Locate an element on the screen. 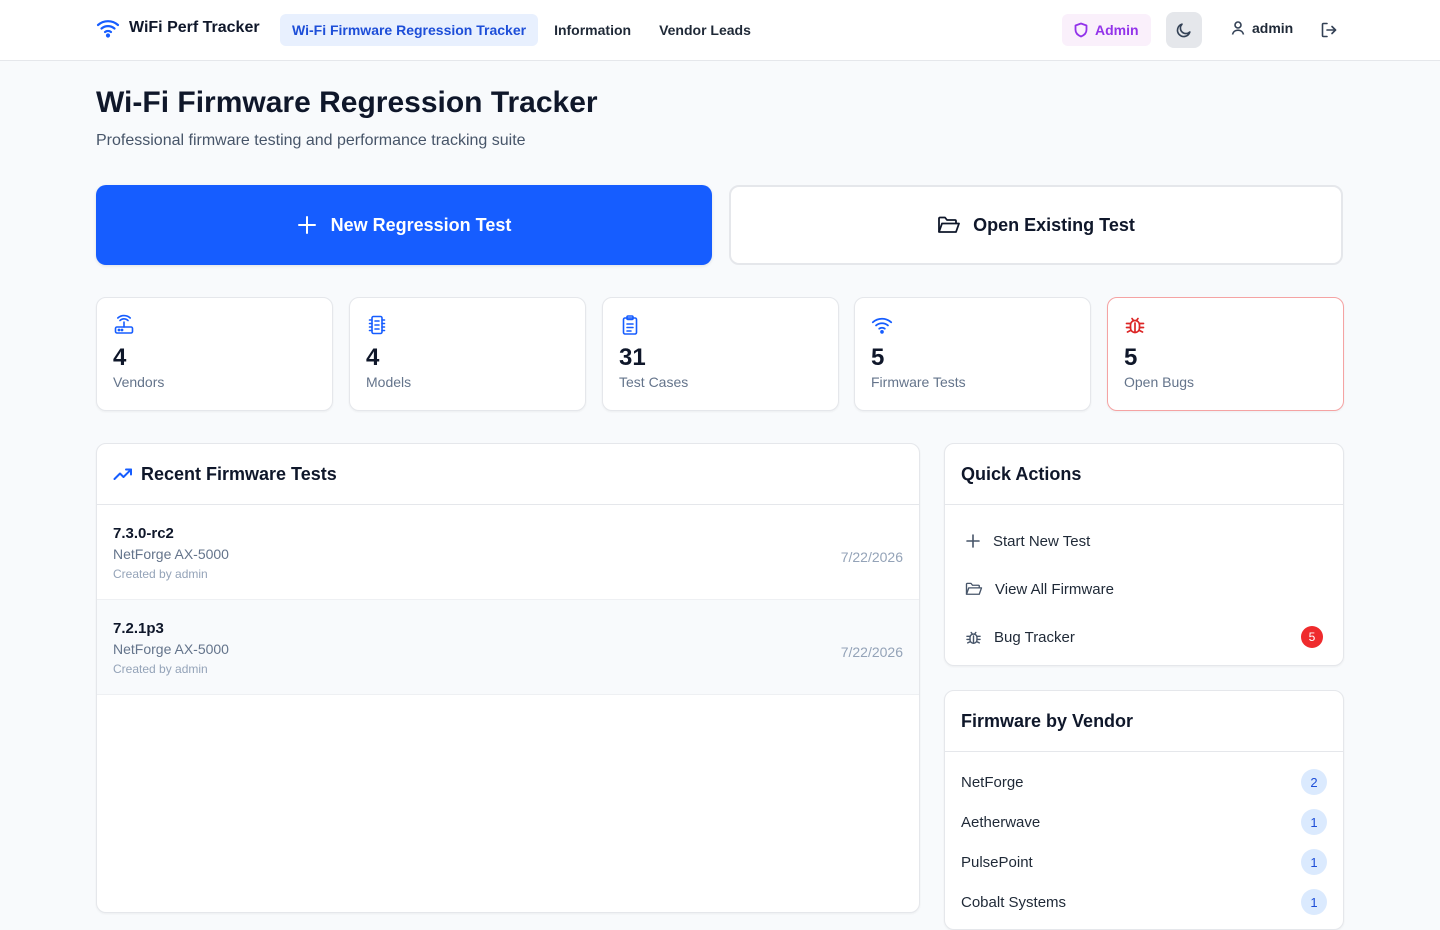 This screenshot has width=1440, height=930. vendor-name: PulsePoint is located at coordinates (997, 862).